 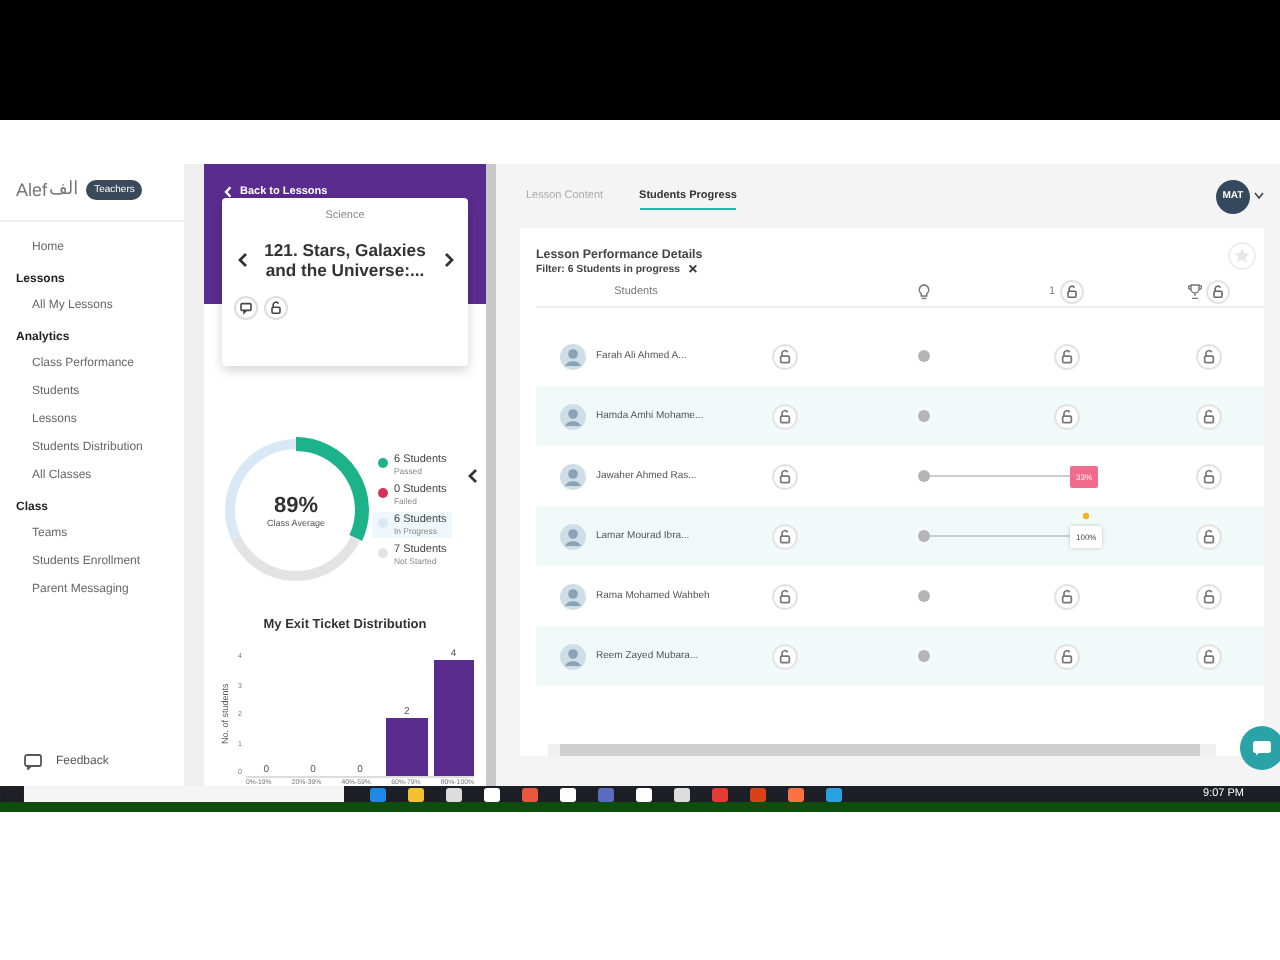 I want to click on chat-button, so click(x=1260, y=748).